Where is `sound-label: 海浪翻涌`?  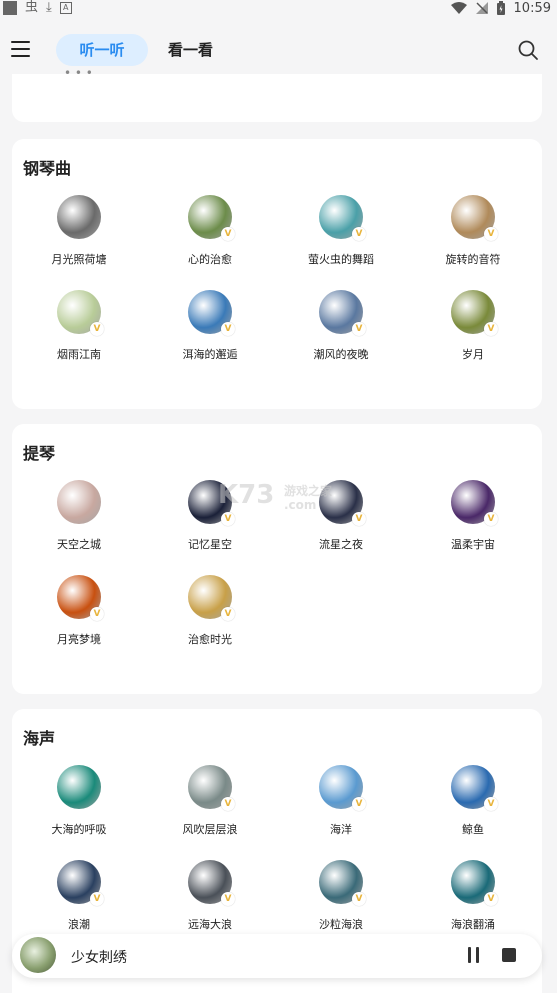
sound-label: 海浪翻涌 is located at coordinates (473, 924).